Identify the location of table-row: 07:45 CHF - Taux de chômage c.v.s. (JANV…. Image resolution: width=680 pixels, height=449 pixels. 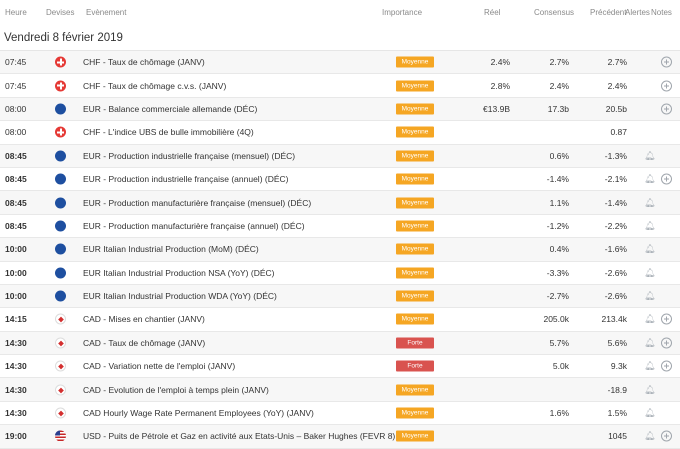
(340, 86).